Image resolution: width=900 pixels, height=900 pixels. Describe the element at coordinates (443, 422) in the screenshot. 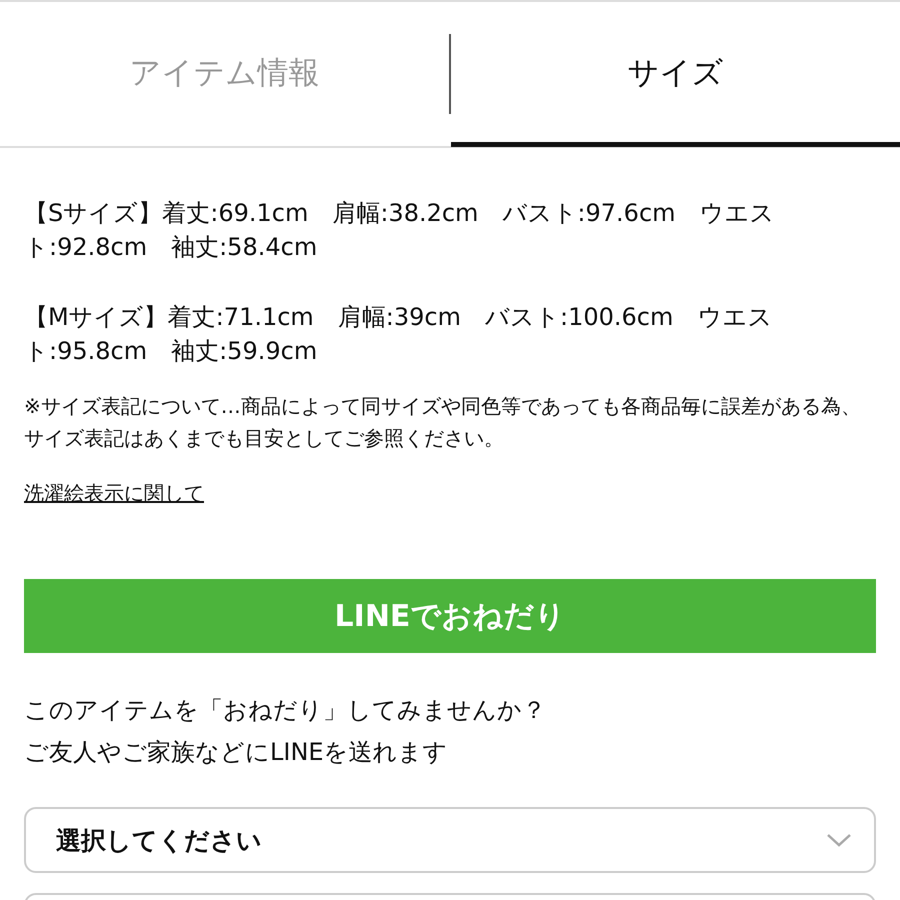

I see `size-note: ※サイズ表記について…商品によって同サイズや同色等であっても各商品毎に誤差がある為、サイズ表記はあくまでも目安としてご参照ください。` at that location.